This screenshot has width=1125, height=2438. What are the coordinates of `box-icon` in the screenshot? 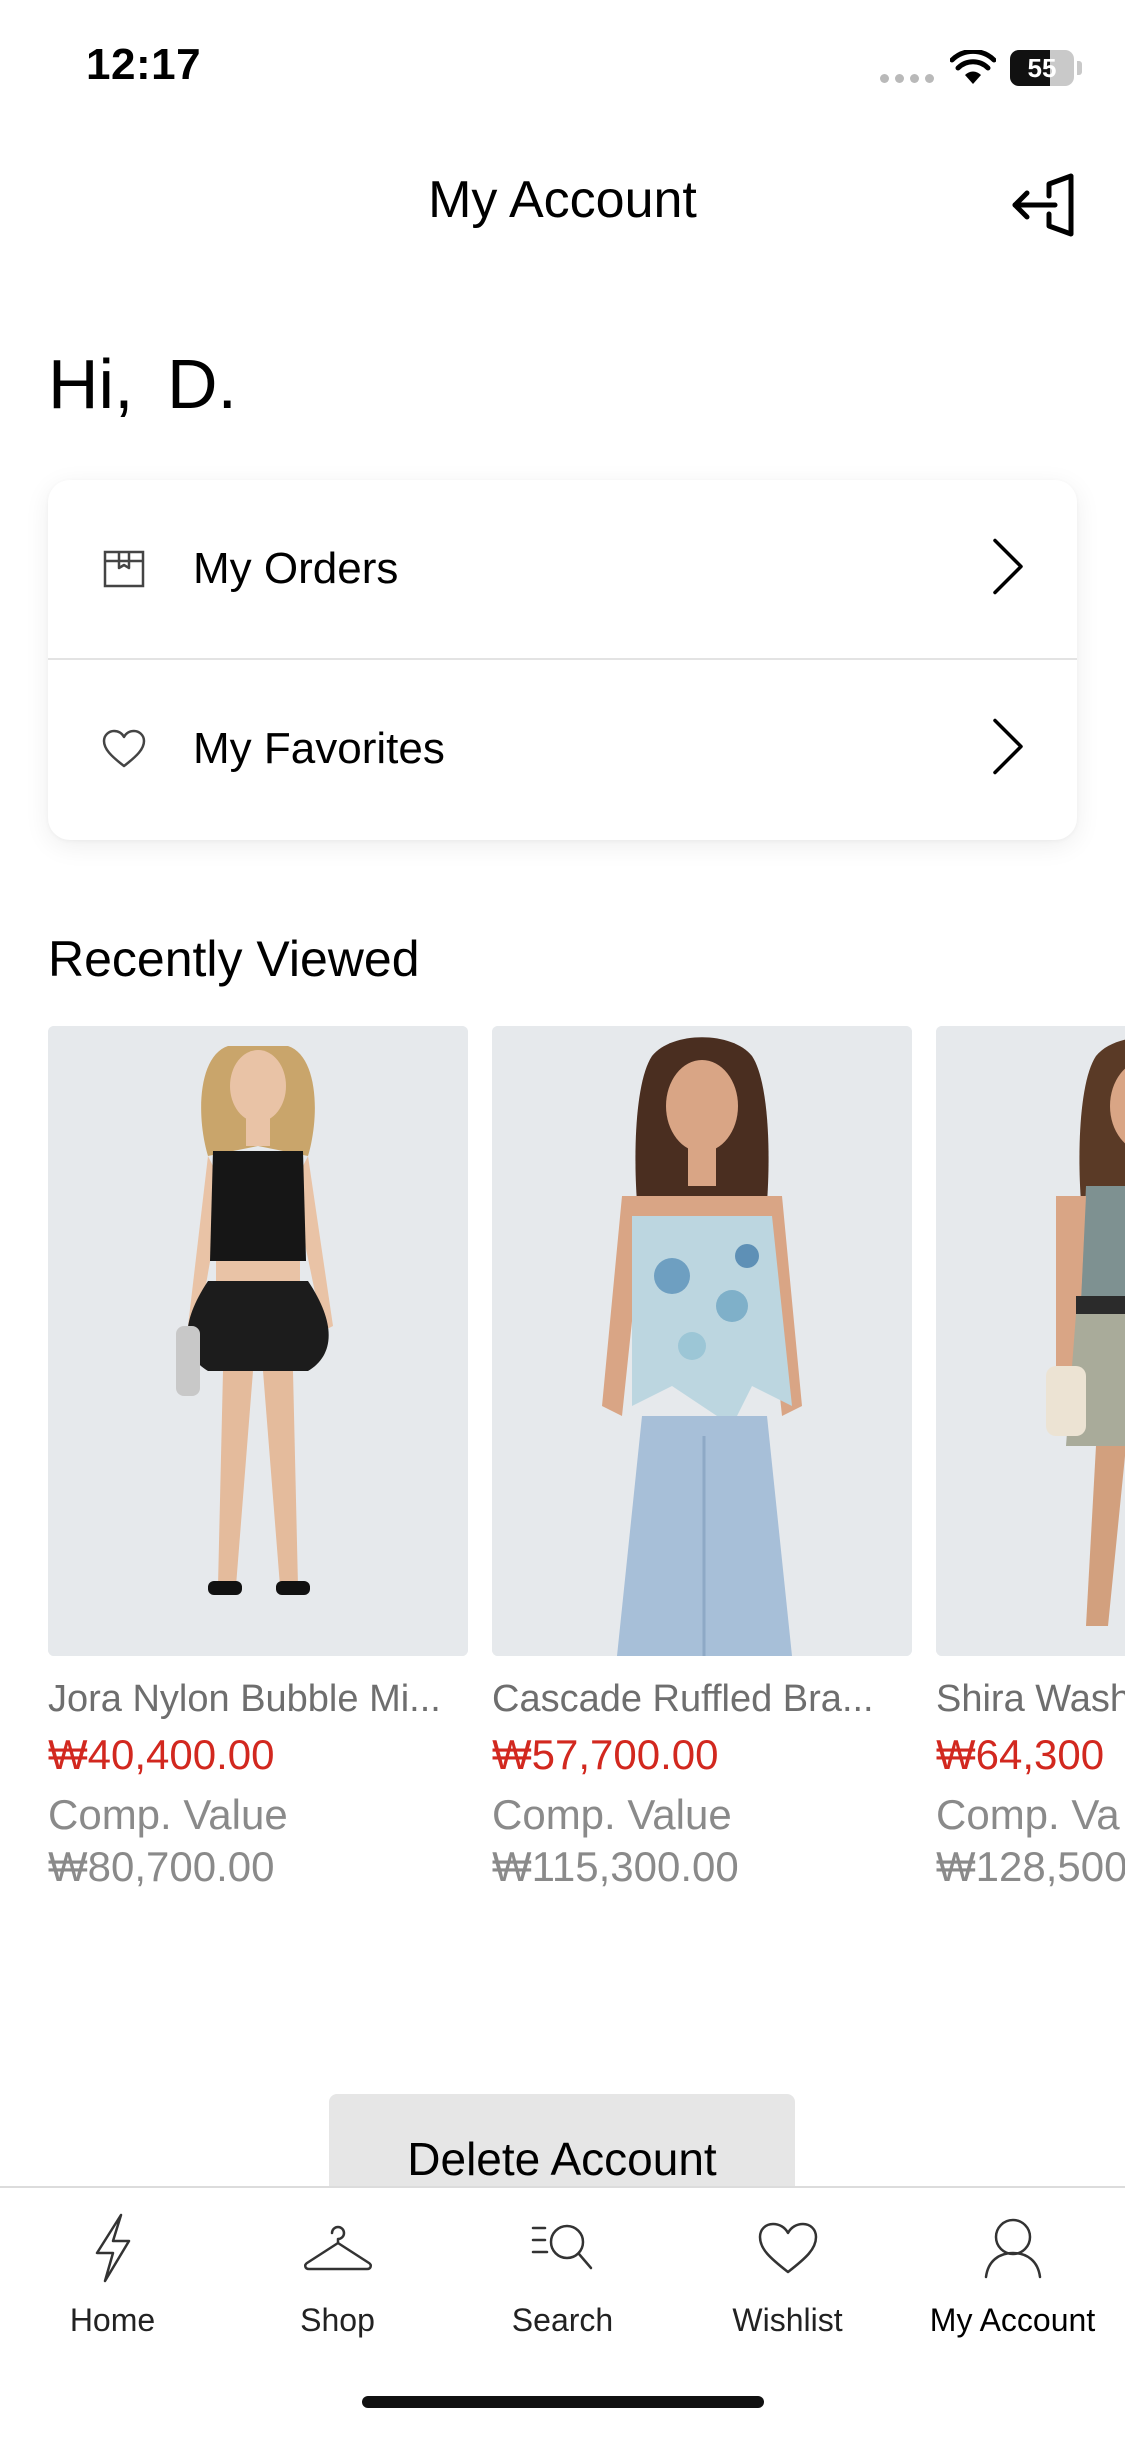 It's located at (124, 569).